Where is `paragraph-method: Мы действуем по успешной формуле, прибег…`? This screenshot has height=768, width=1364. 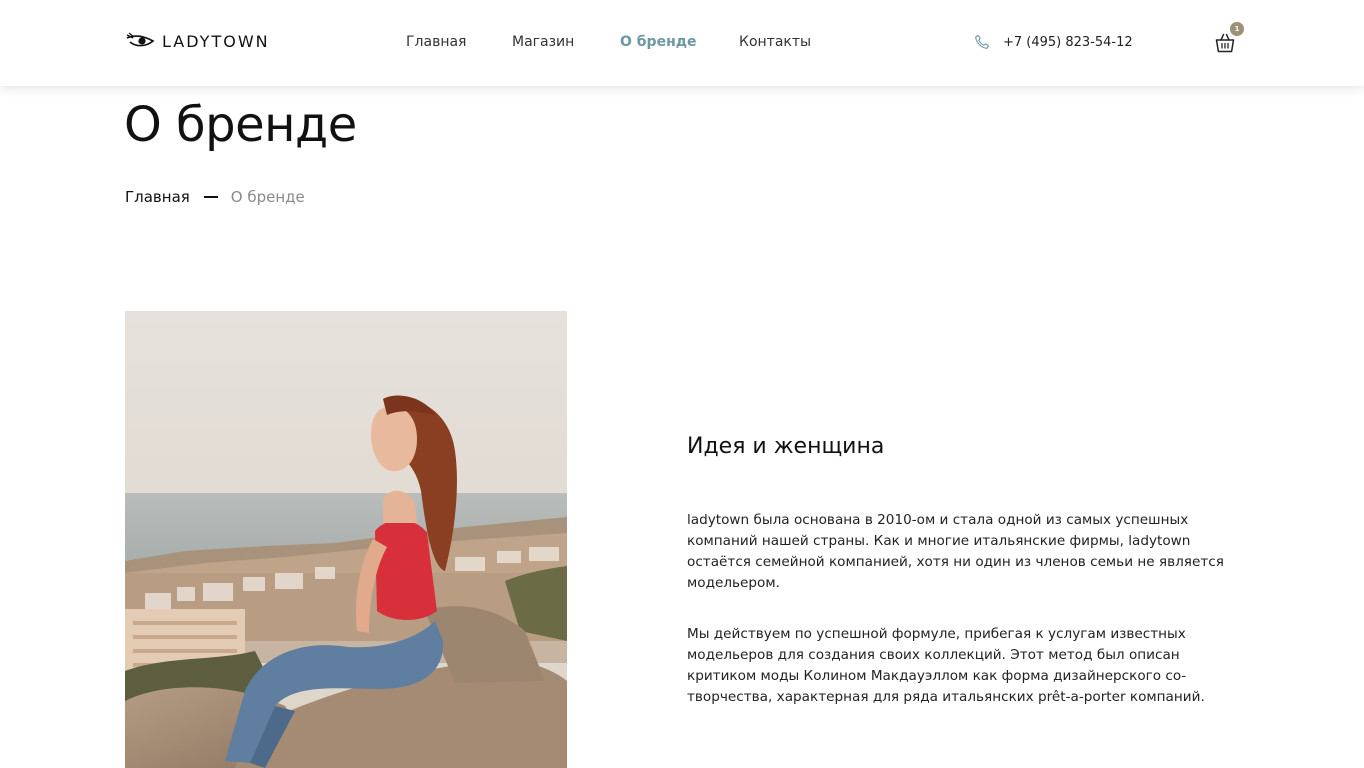 paragraph-method: Мы действуем по успешной формуле, прибег… is located at coordinates (946, 665).